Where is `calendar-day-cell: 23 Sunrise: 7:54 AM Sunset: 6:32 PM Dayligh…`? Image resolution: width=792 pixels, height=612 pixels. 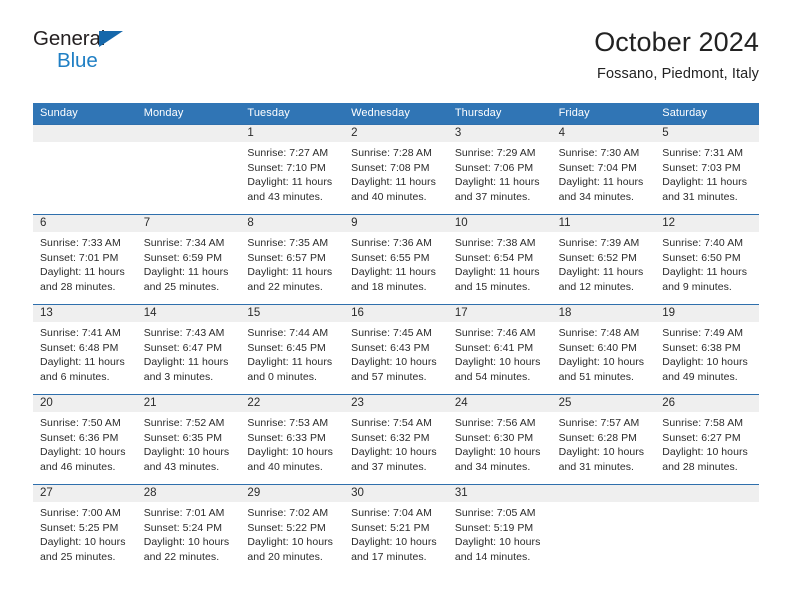
calendar-day-cell: 23 Sunrise: 7:54 AM Sunset: 6:32 PM Dayligh… is located at coordinates (396, 439).